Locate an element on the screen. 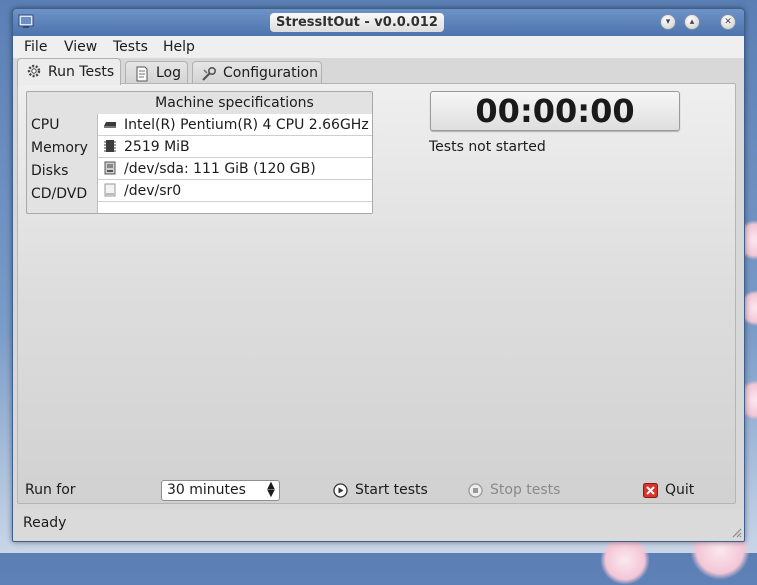  elapsed-timer: 00:00:00 is located at coordinates (555, 111).